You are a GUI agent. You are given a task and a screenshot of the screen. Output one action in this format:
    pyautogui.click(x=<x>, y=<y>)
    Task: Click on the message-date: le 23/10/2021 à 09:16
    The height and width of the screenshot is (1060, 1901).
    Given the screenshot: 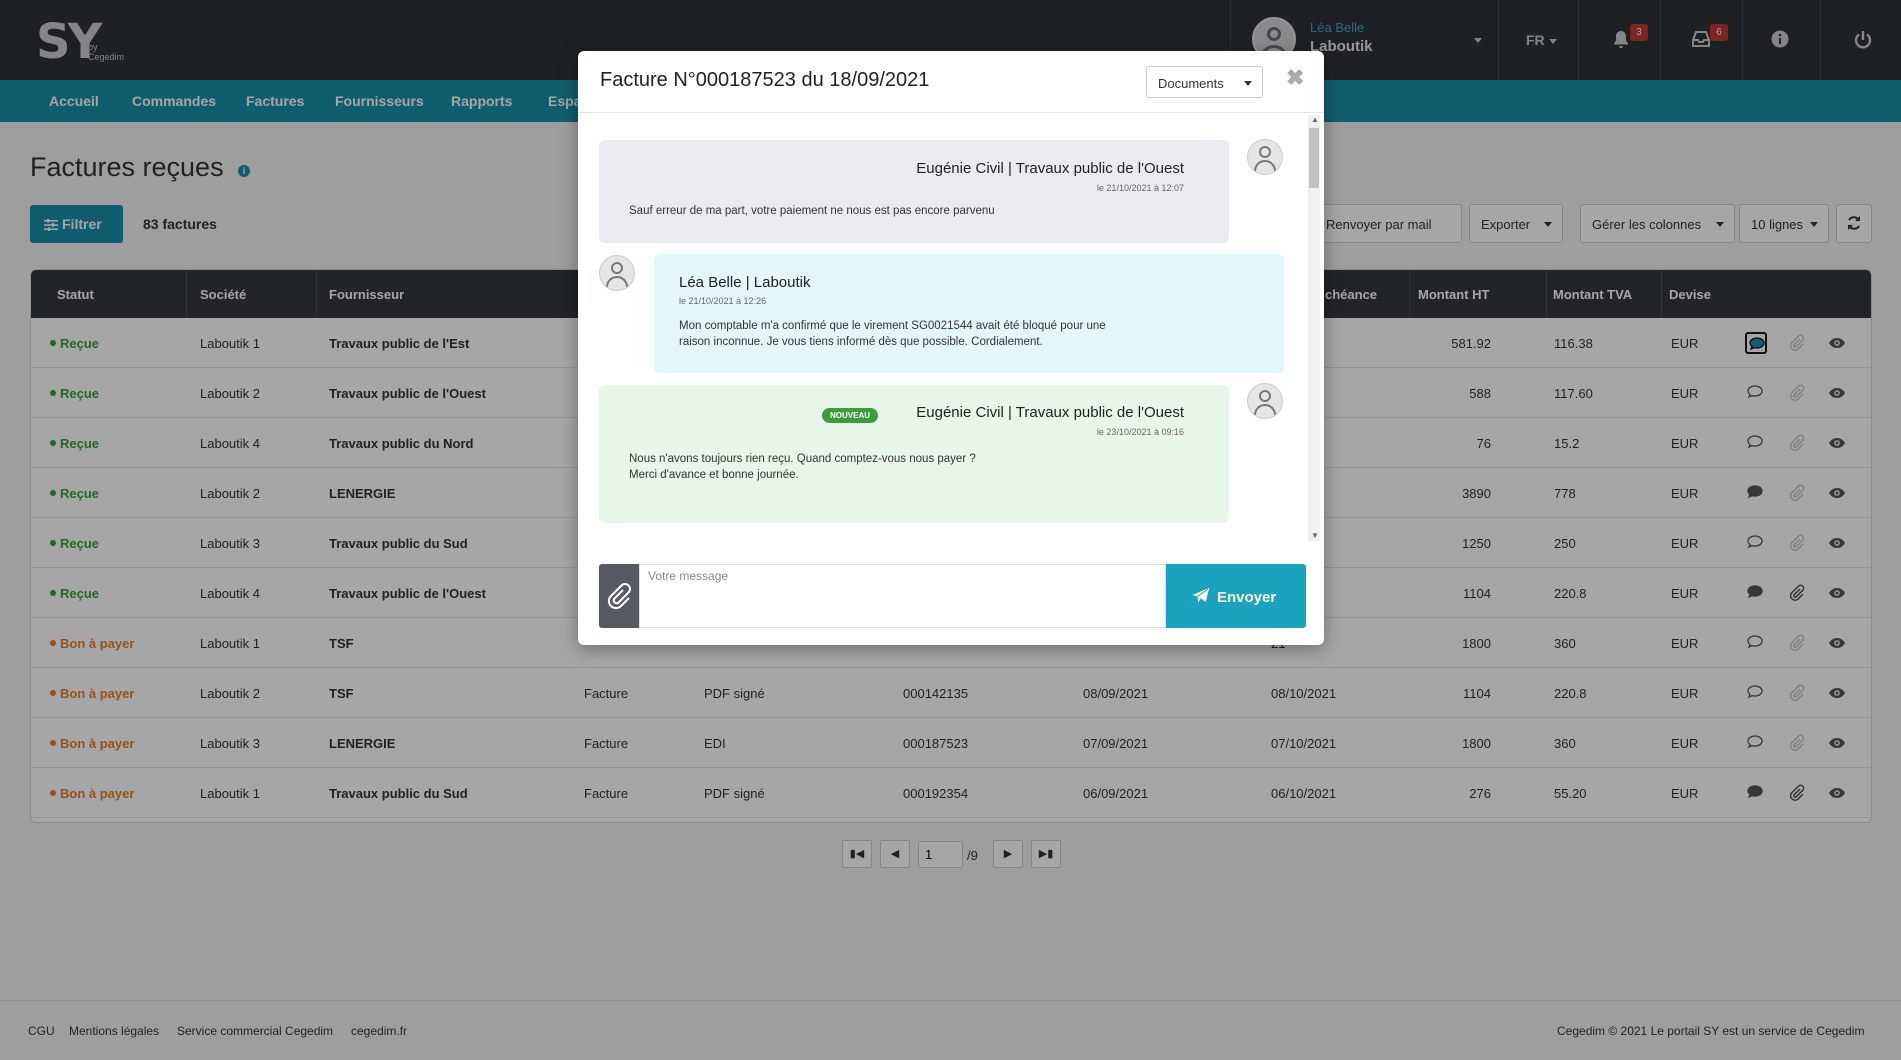 What is the action you would take?
    pyautogui.click(x=1140, y=432)
    